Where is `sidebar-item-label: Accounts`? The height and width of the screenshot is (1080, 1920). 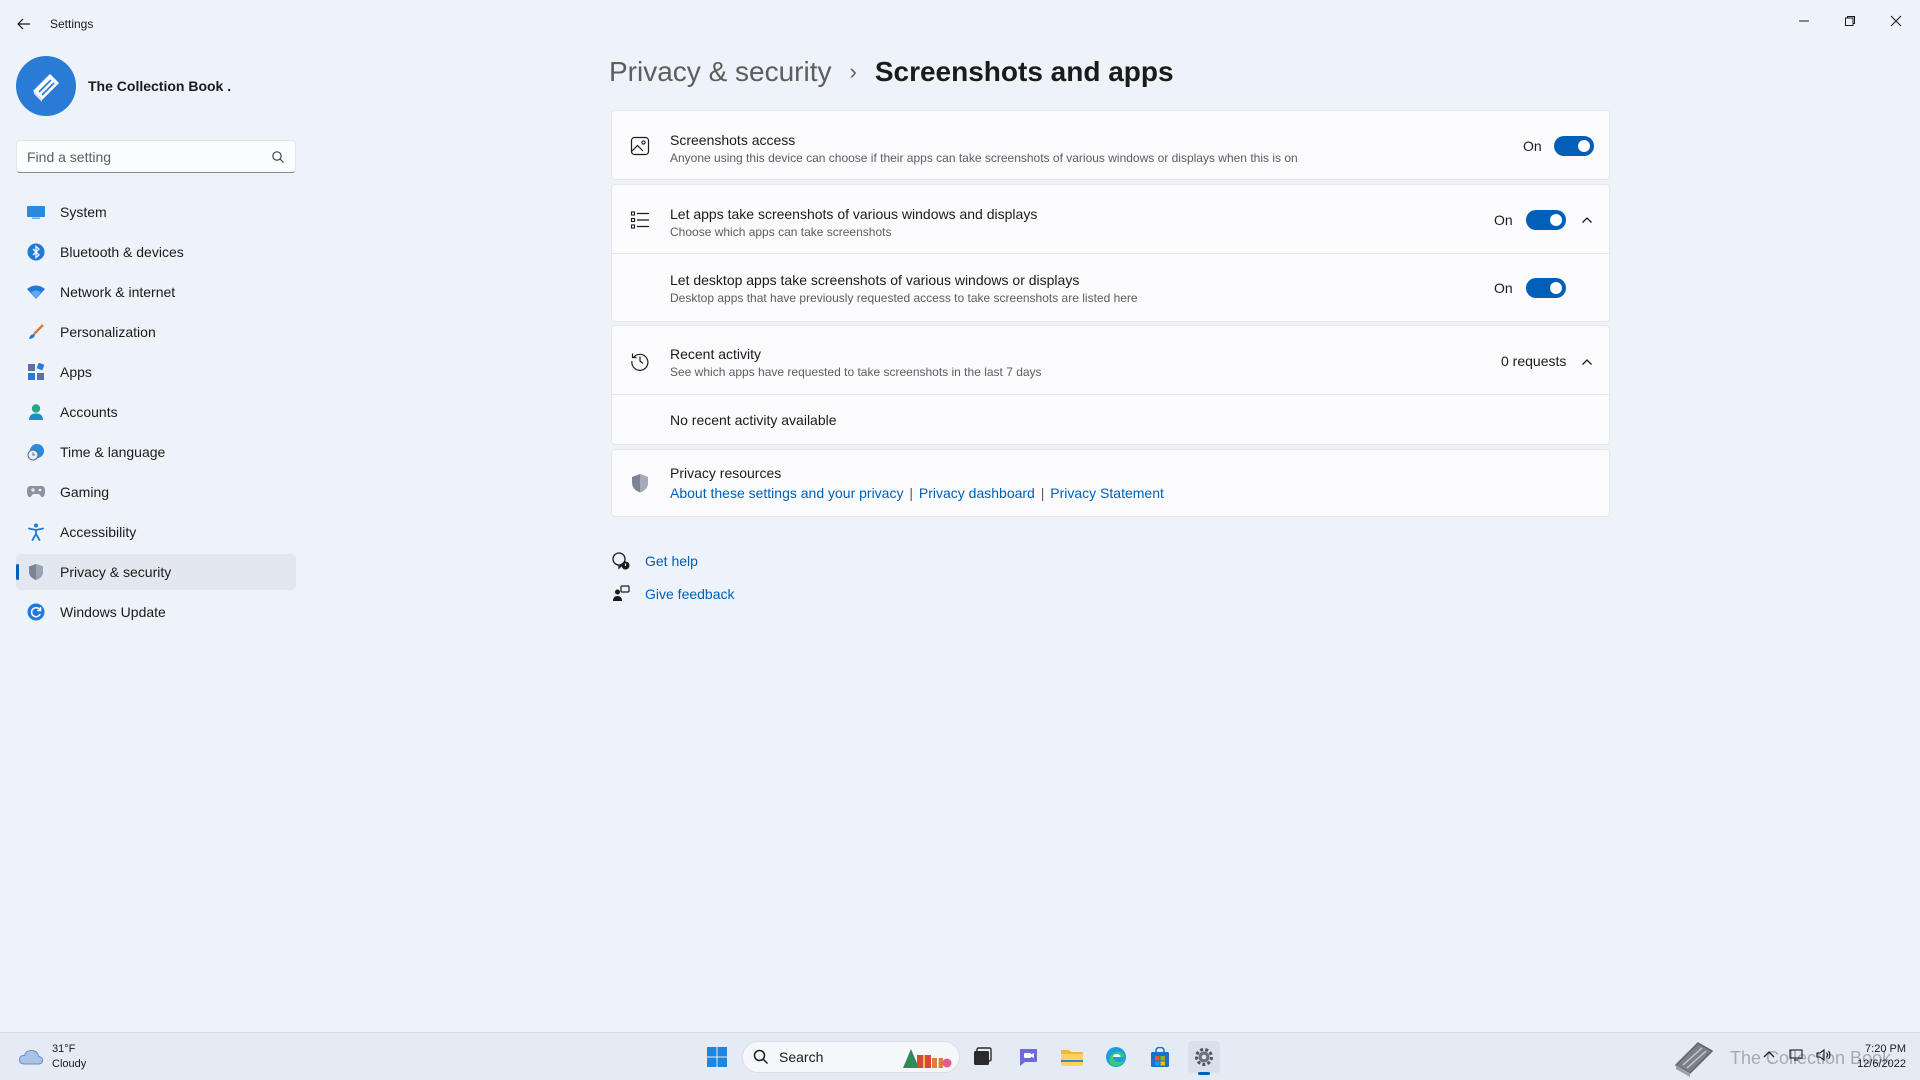 sidebar-item-label: Accounts is located at coordinates (89, 412).